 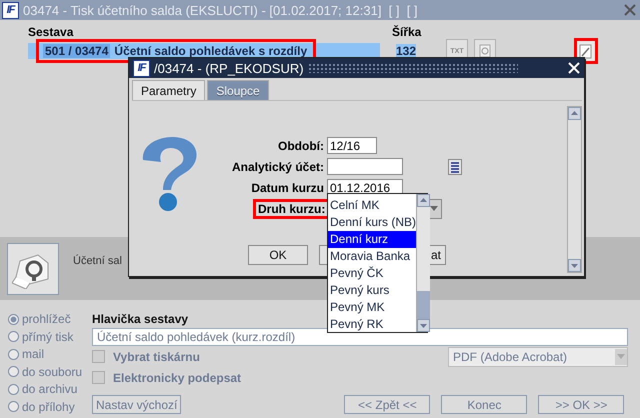 I want to click on nav-button: >> OK >>, so click(x=581, y=404).